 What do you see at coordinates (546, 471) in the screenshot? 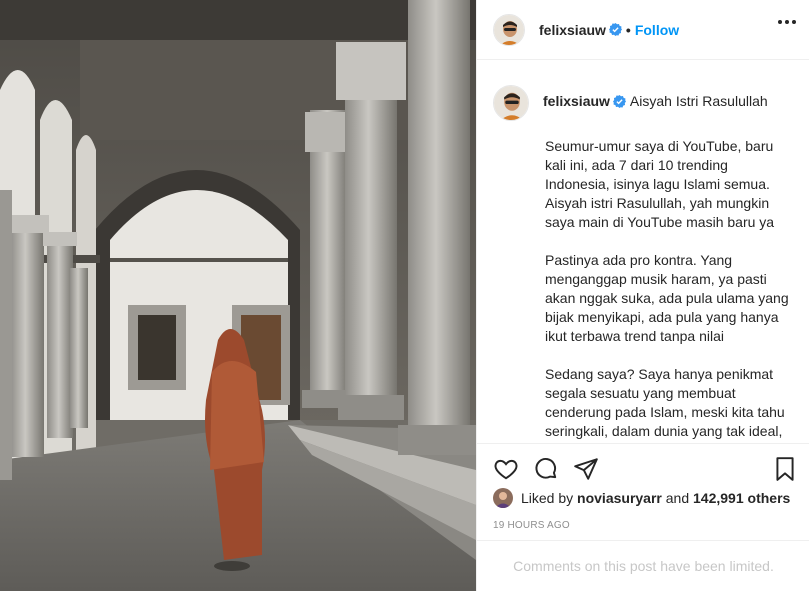
I see `comment-icon` at bounding box center [546, 471].